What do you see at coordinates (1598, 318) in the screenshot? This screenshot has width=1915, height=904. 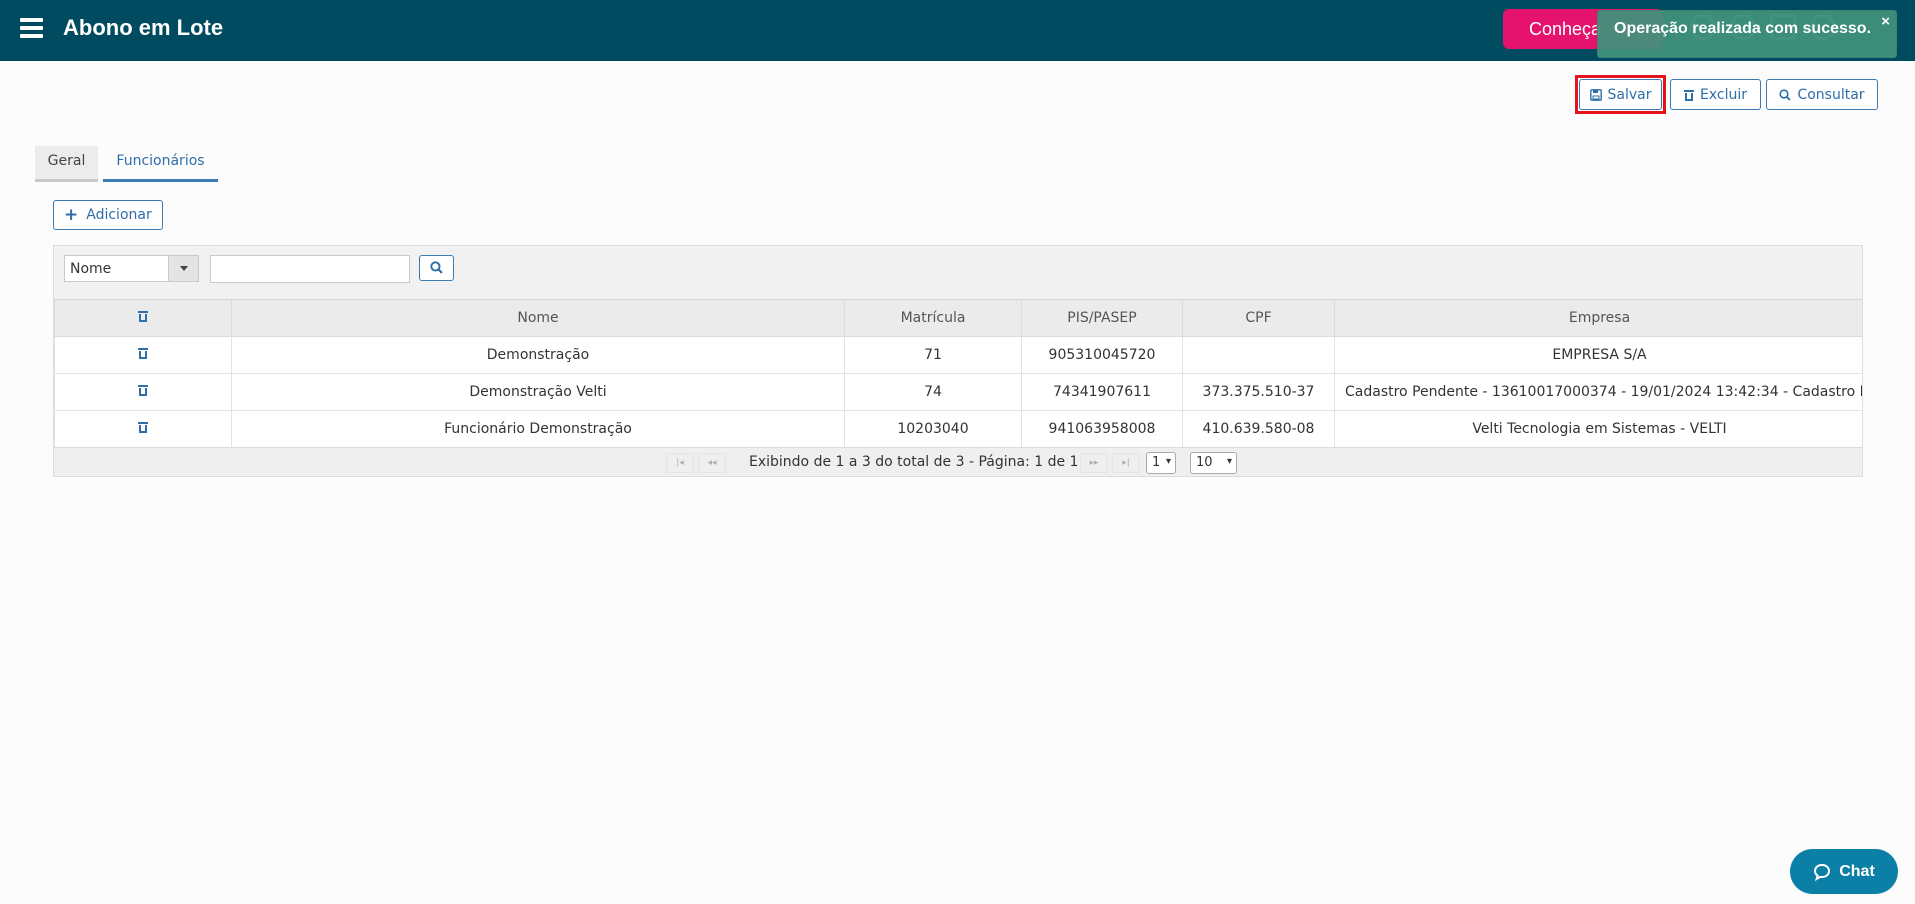 I see `column-header: Empresa` at bounding box center [1598, 318].